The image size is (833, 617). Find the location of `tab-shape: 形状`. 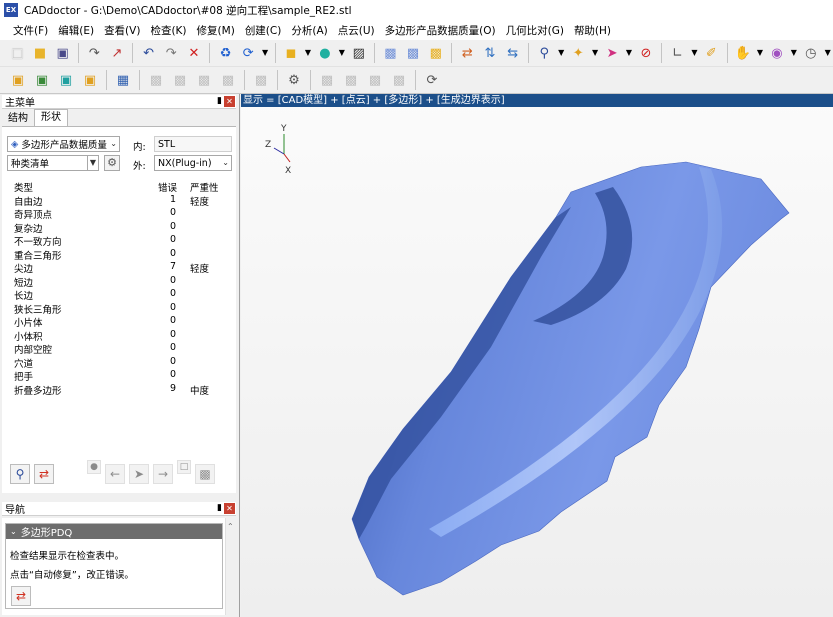

tab-shape: 形状 is located at coordinates (51, 117).